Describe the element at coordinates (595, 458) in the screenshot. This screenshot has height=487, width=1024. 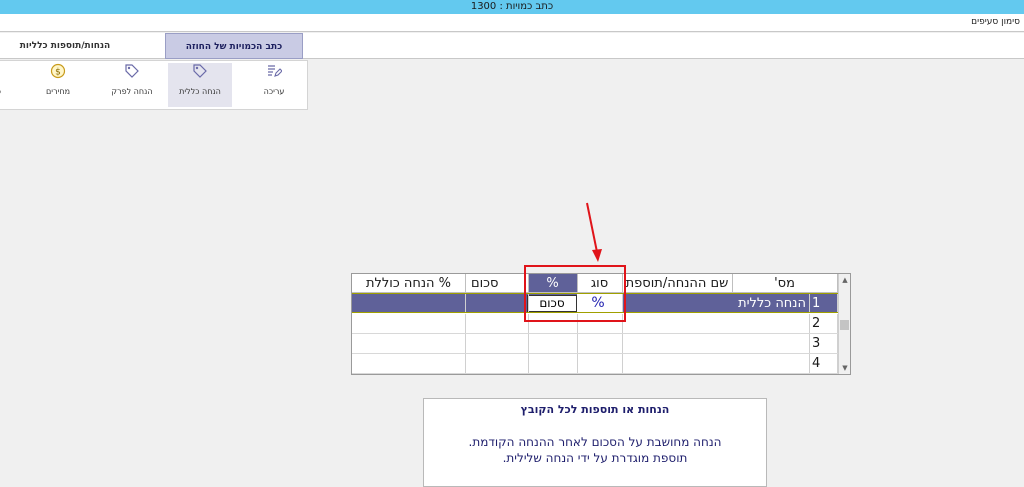
I see `info-line-2: תוספת מוגדרת על ידי הנחה שלילית.` at that location.